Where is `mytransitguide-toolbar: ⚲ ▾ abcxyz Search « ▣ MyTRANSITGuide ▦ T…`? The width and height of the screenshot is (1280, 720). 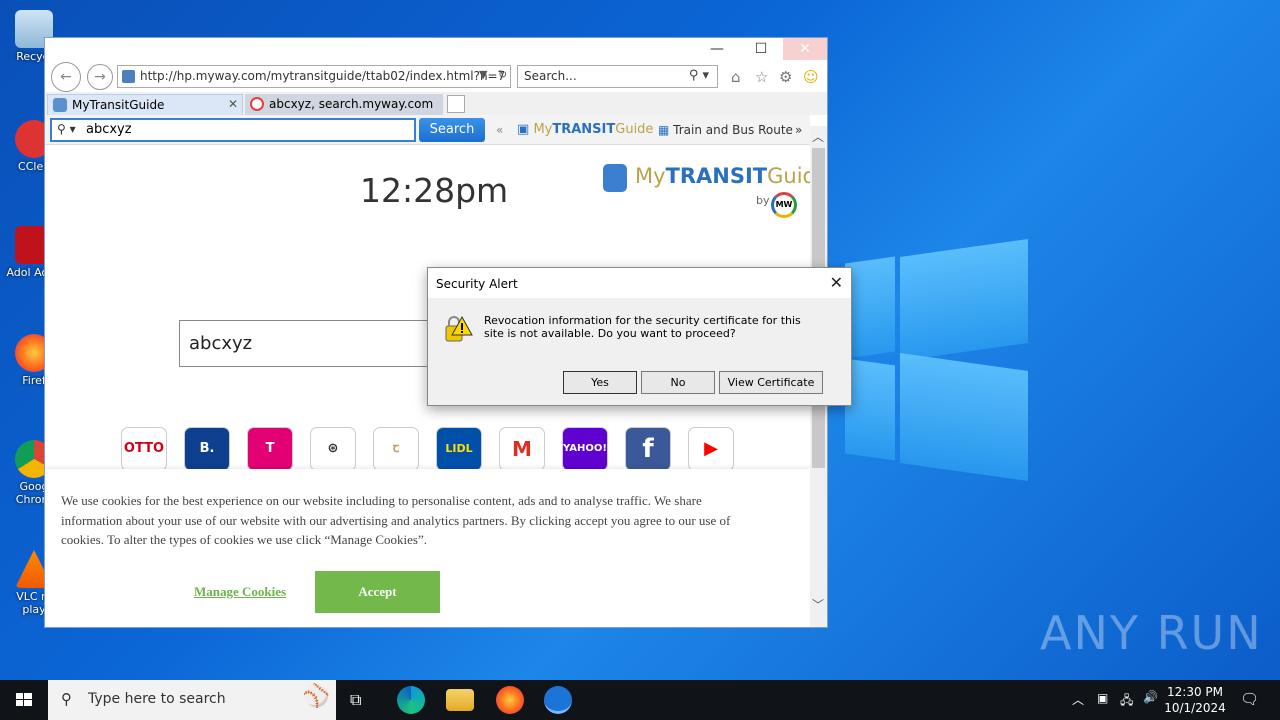
mytransitguide-toolbar: ⚲ ▾ abcxyz Search « ▣ MyTRANSITGuide ▦ T… is located at coordinates (427, 130).